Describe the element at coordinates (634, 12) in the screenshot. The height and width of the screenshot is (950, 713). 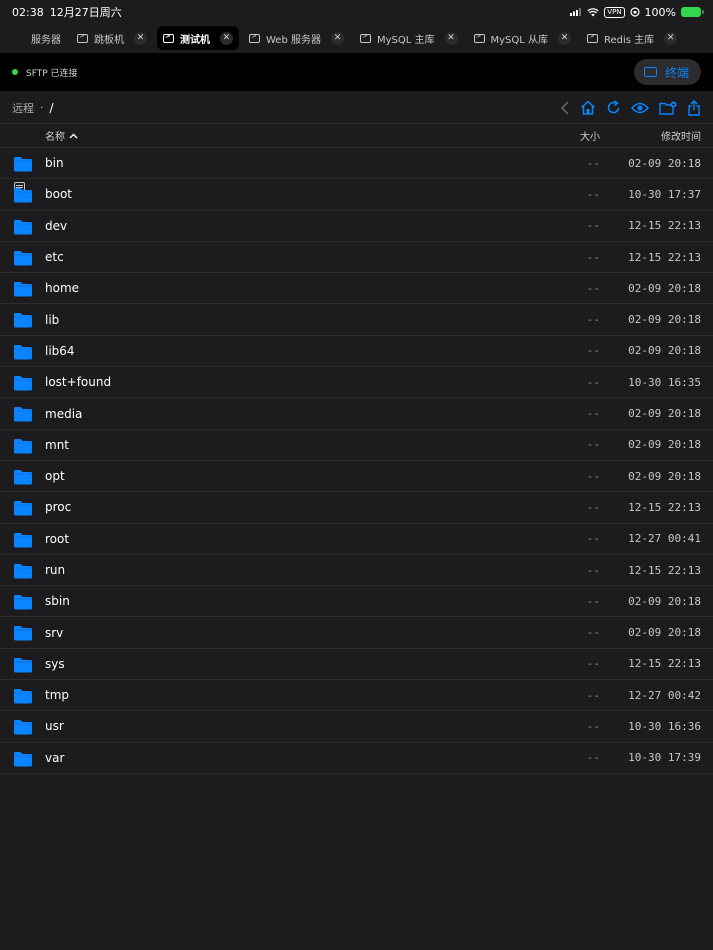
I see `orientation-lock-icon` at that location.